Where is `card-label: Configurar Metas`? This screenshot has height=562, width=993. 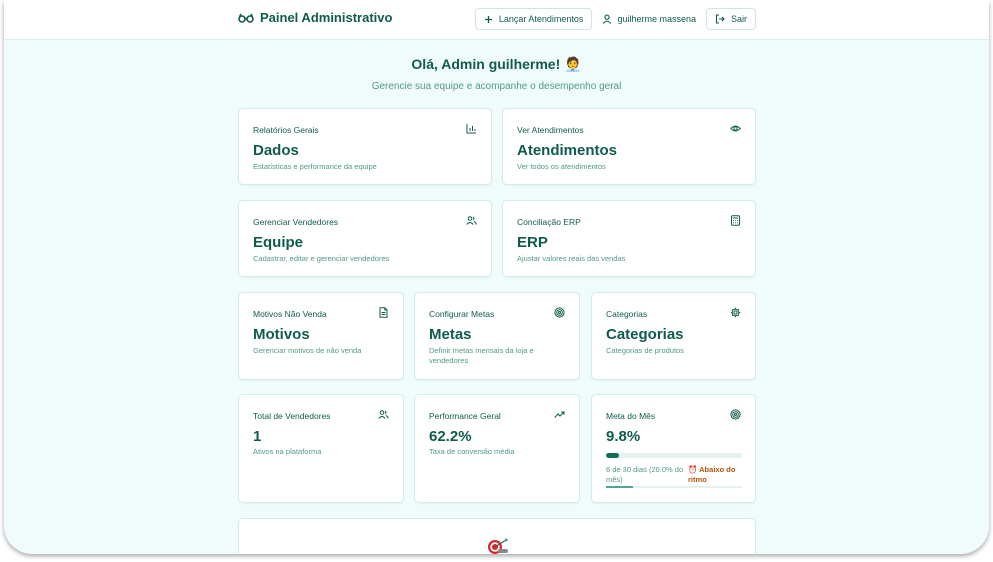 card-label: Configurar Metas is located at coordinates (462, 314).